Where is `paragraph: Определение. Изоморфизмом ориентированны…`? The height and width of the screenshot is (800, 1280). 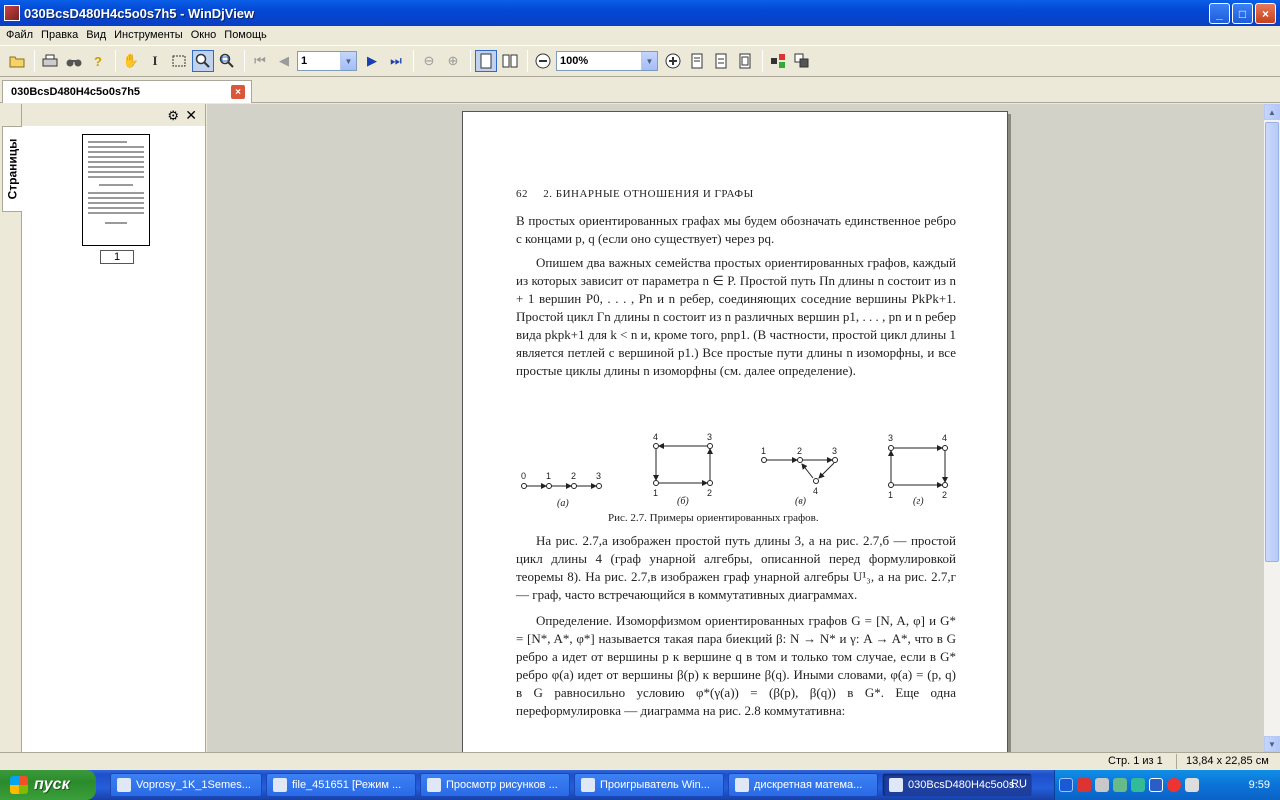 paragraph: Определение. Изоморфизмом ориентированны… is located at coordinates (736, 665).